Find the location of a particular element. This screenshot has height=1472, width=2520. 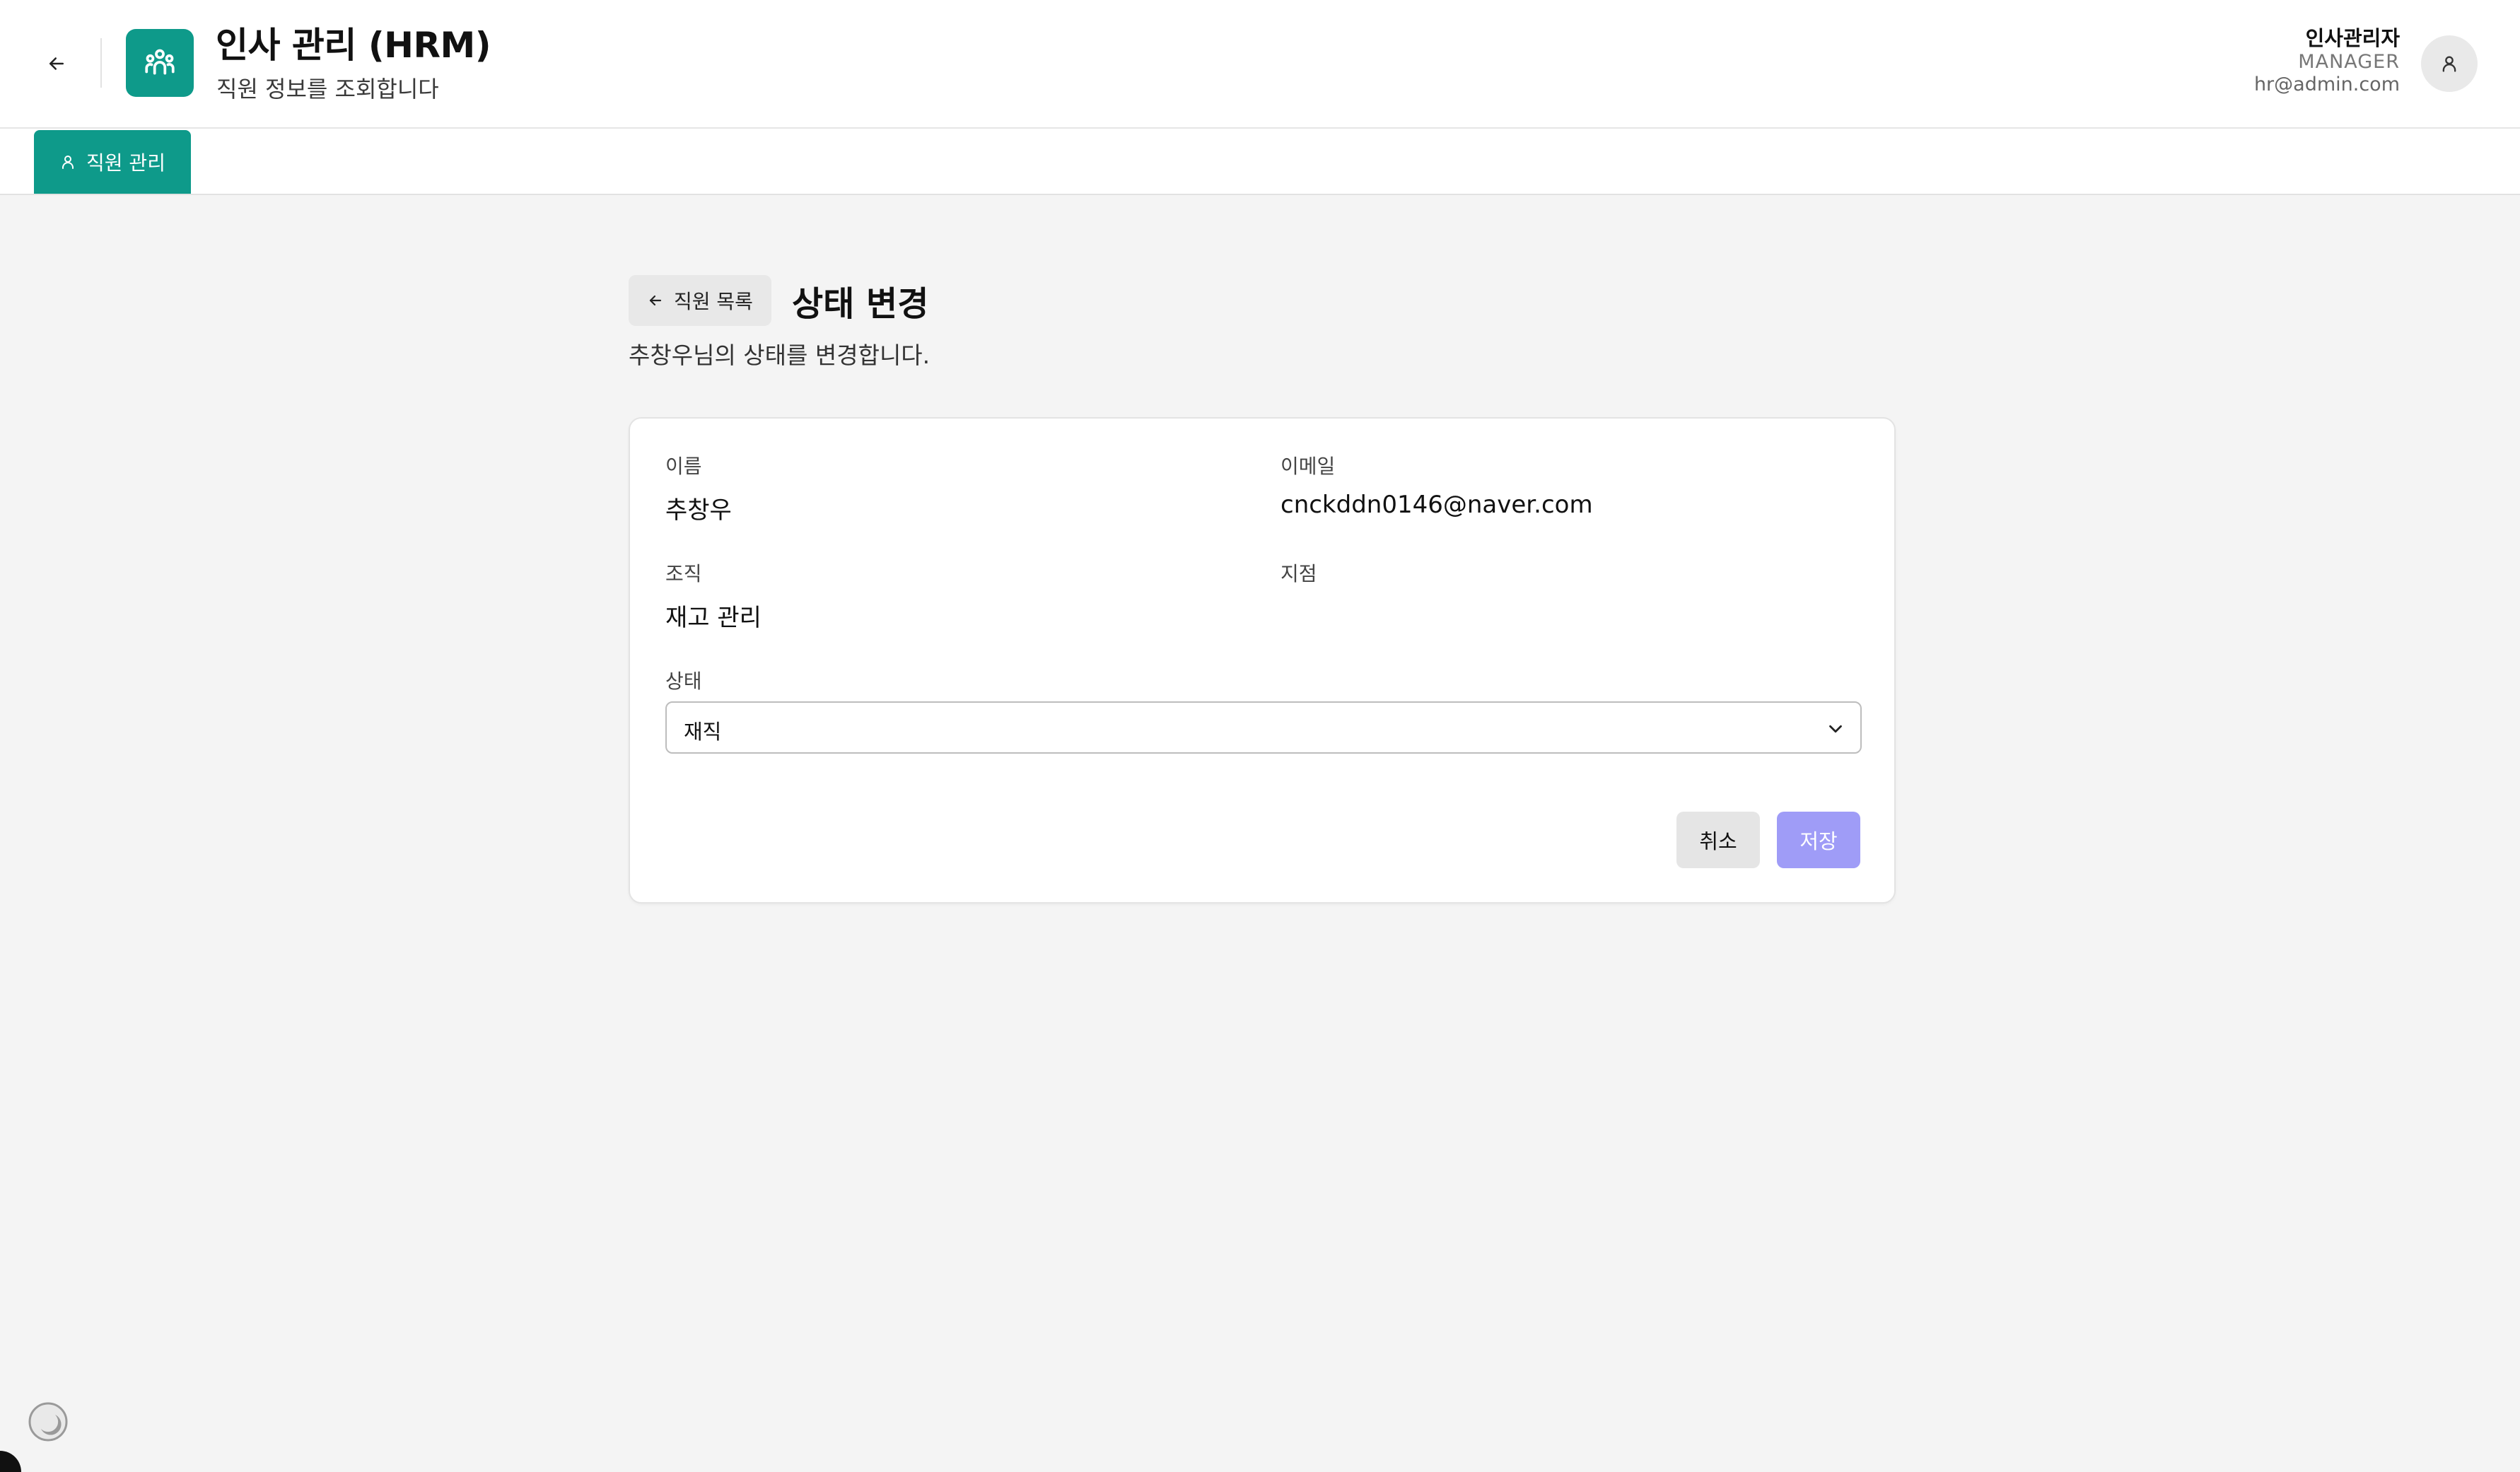

people-group-icon is located at coordinates (160, 62).